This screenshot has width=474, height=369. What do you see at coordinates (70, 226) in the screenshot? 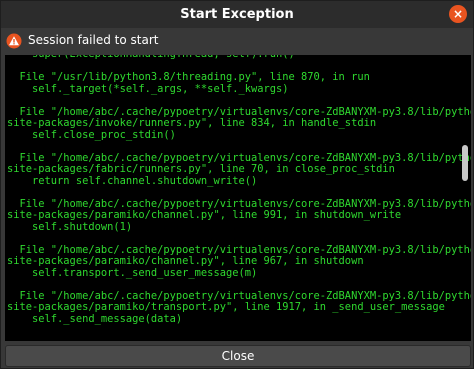
I see `console-line: self.shutdown(1)` at bounding box center [70, 226].